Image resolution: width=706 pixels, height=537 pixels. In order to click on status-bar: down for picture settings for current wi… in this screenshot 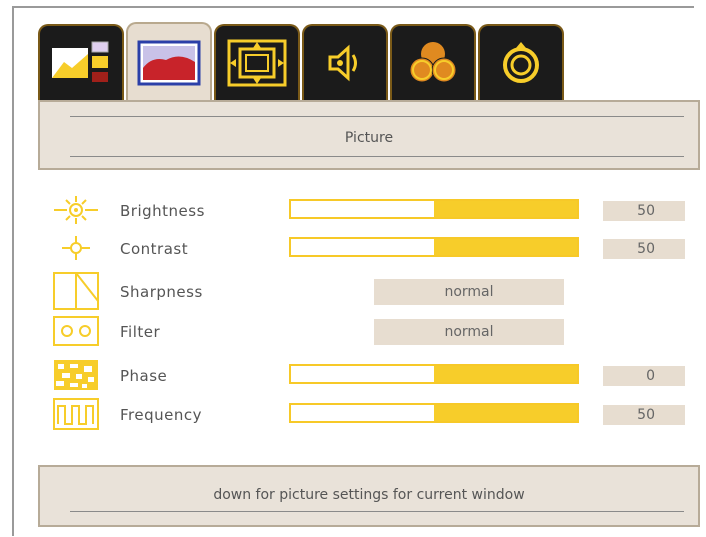, I will do `click(369, 496)`.